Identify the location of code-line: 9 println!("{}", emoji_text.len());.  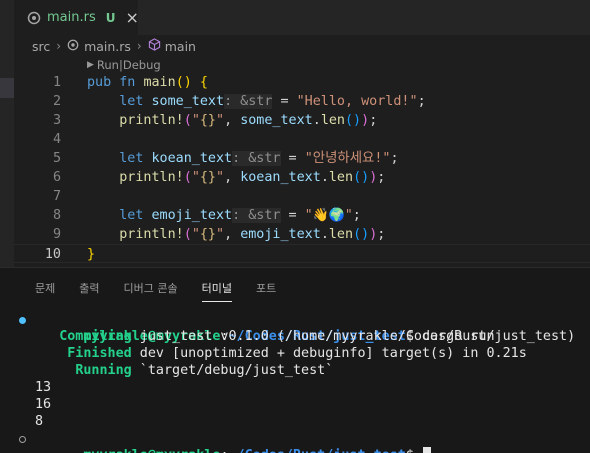
(302, 234).